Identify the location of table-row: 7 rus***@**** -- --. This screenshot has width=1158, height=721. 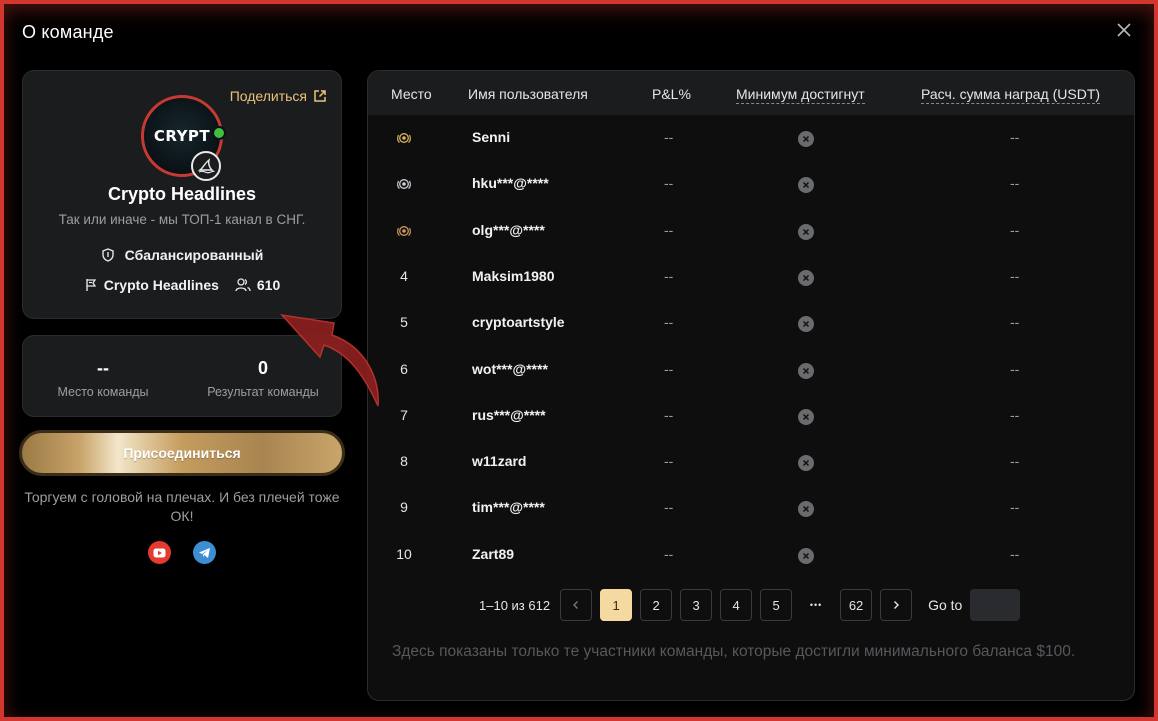
(751, 416).